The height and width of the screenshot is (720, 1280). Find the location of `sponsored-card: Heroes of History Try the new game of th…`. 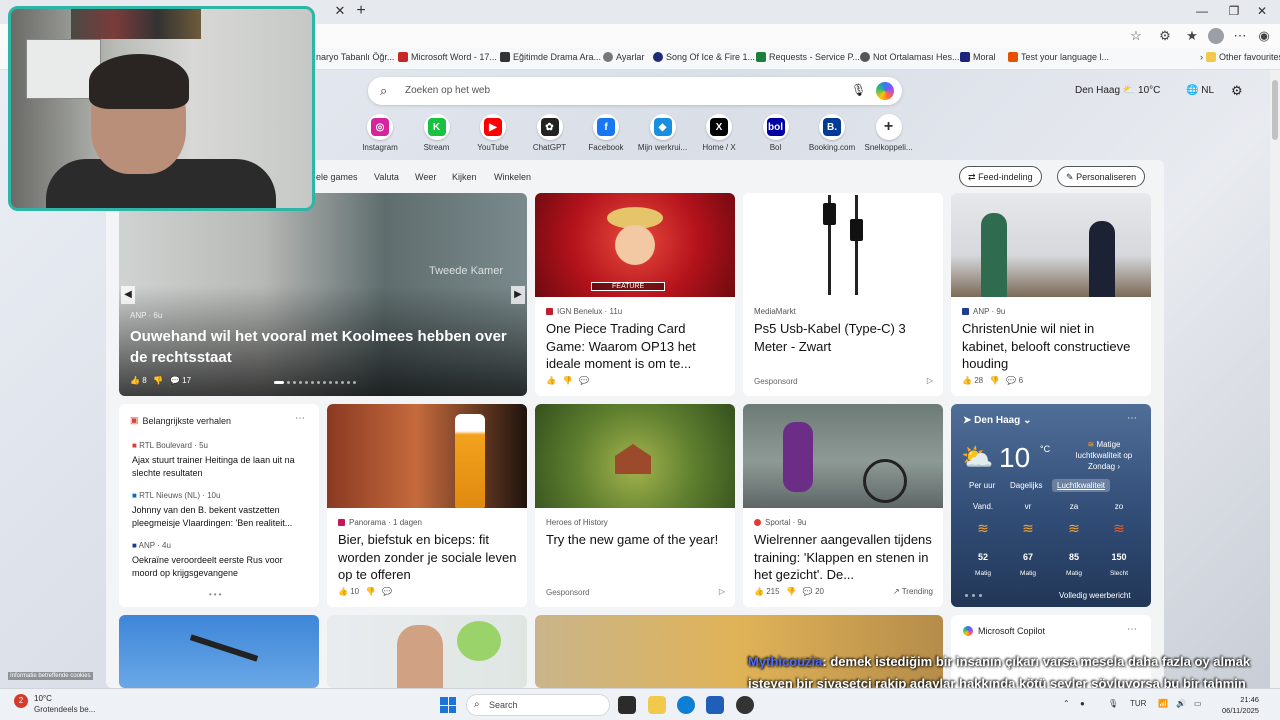

sponsored-card: Heroes of History Try the new game of th… is located at coordinates (635, 505).